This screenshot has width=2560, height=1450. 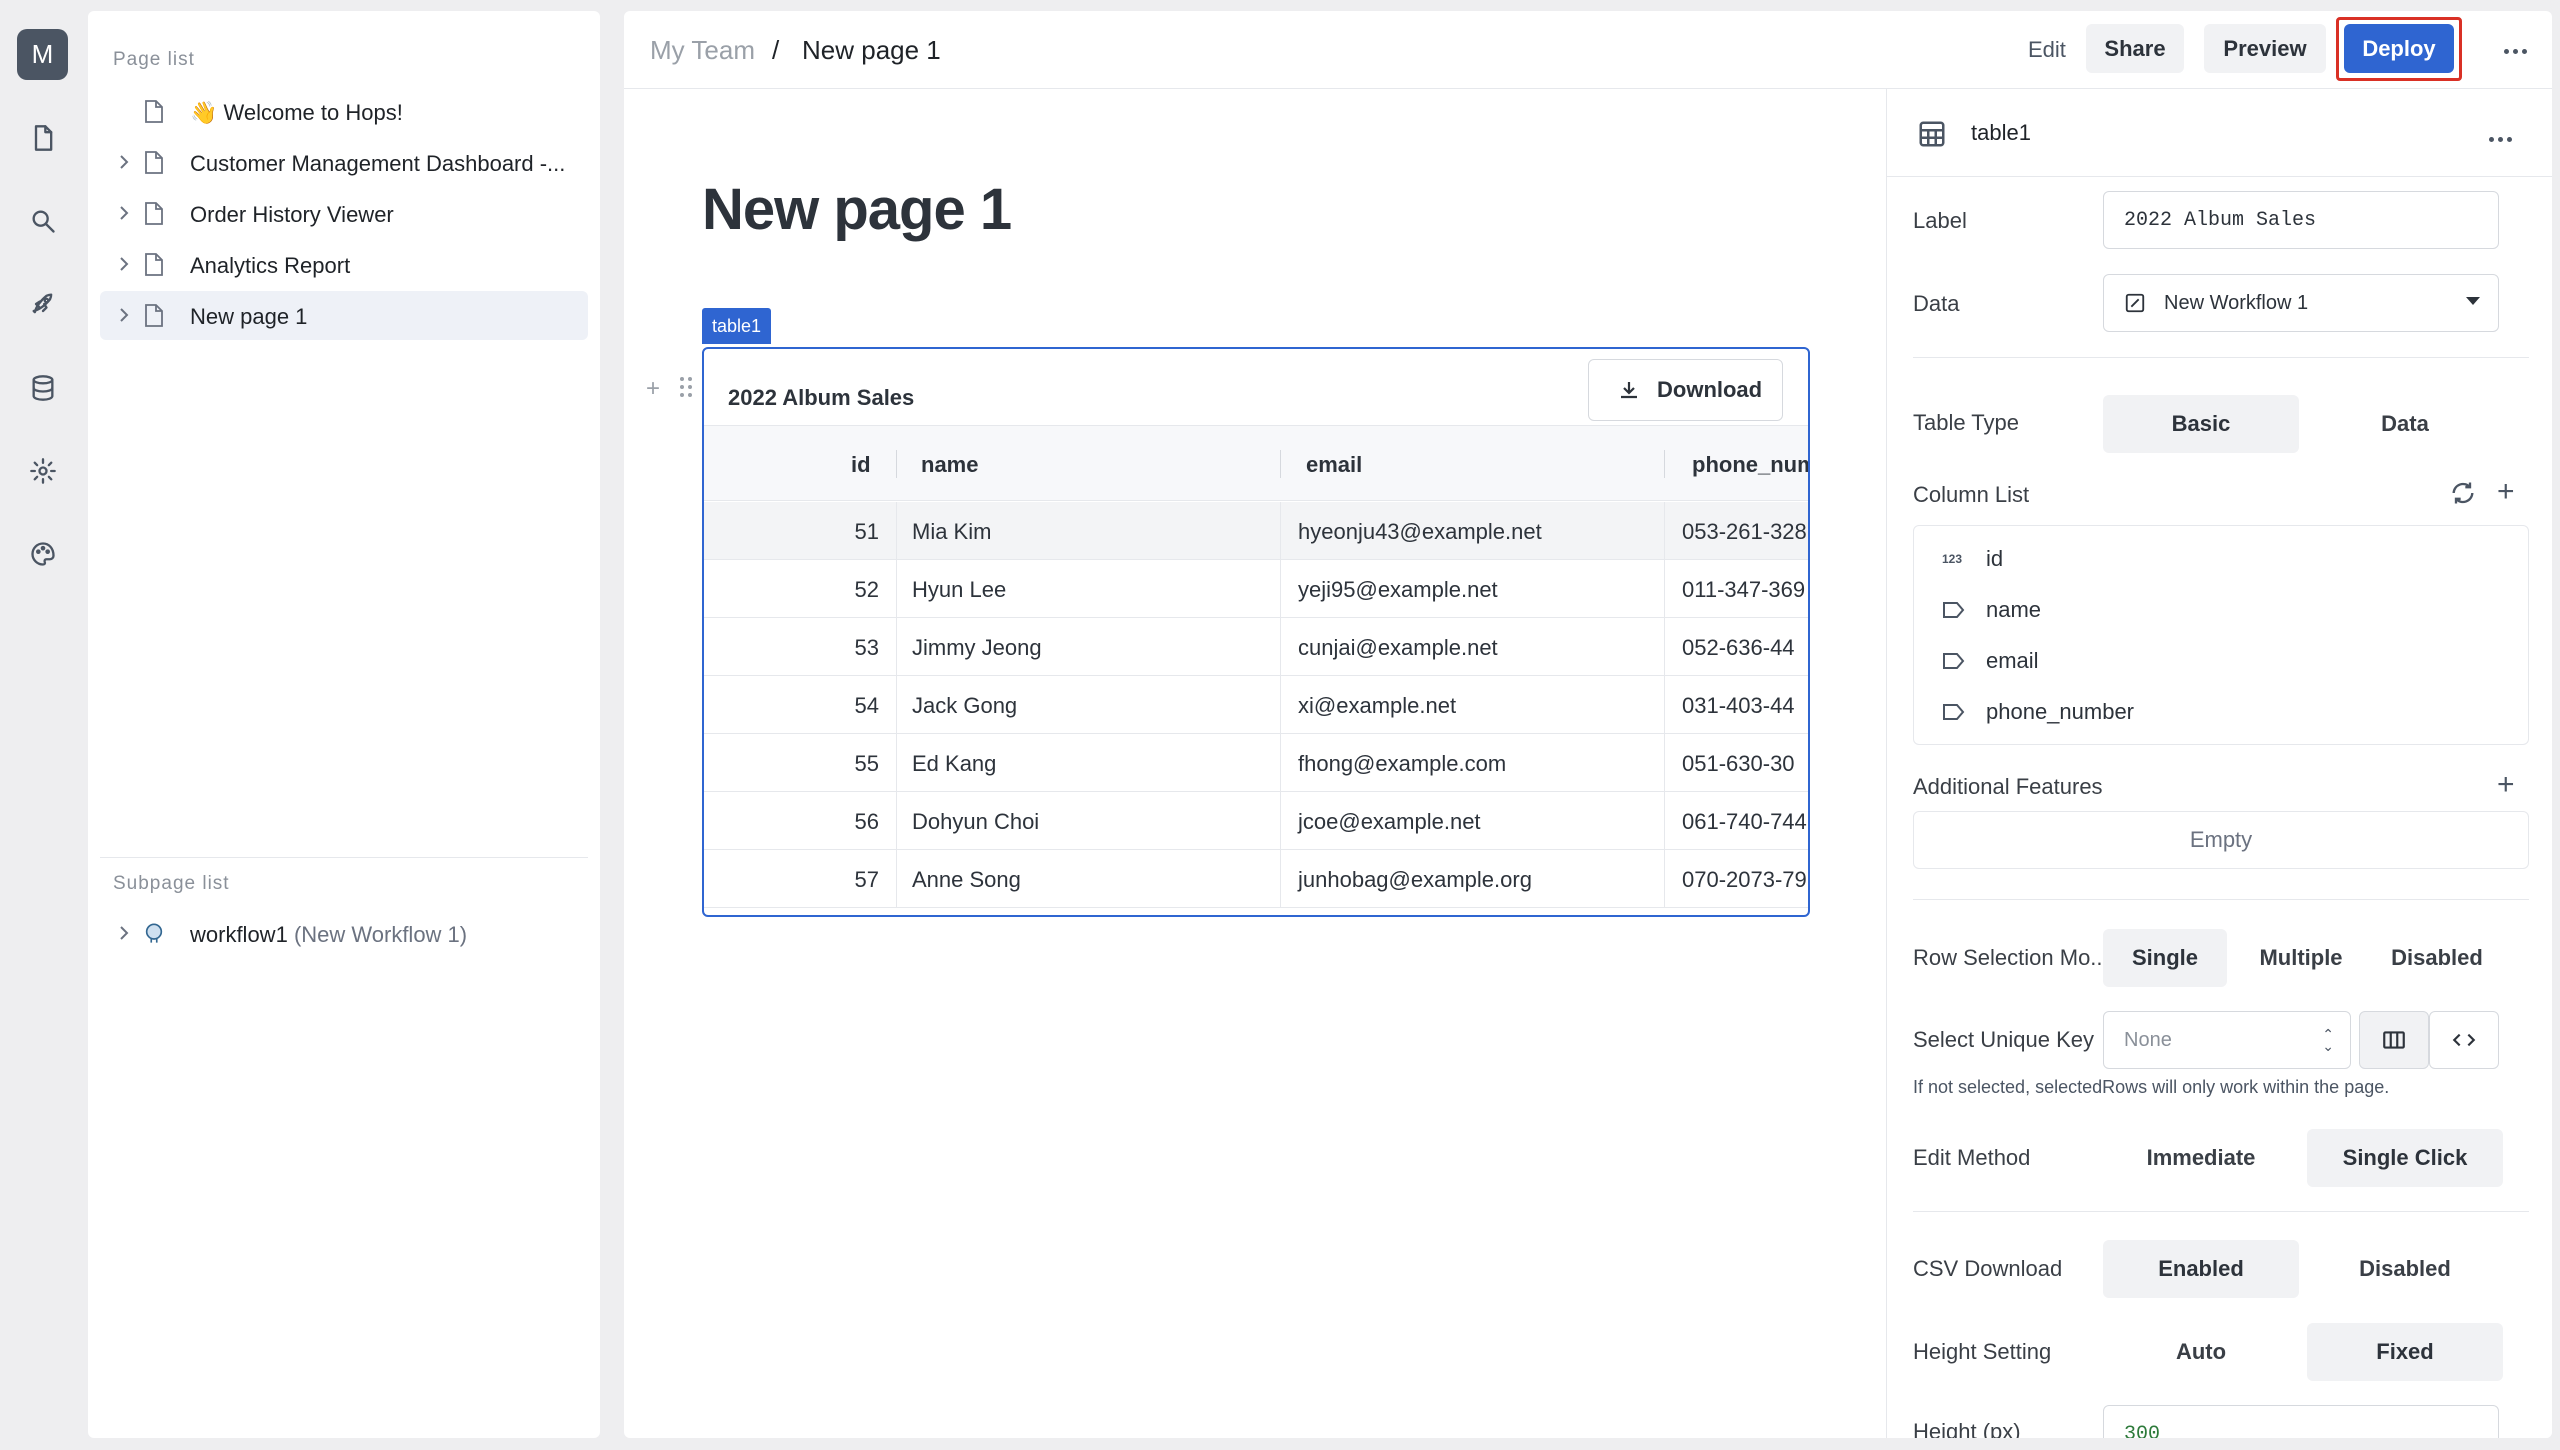 What do you see at coordinates (1334, 465) in the screenshot?
I see `column-header-email: email` at bounding box center [1334, 465].